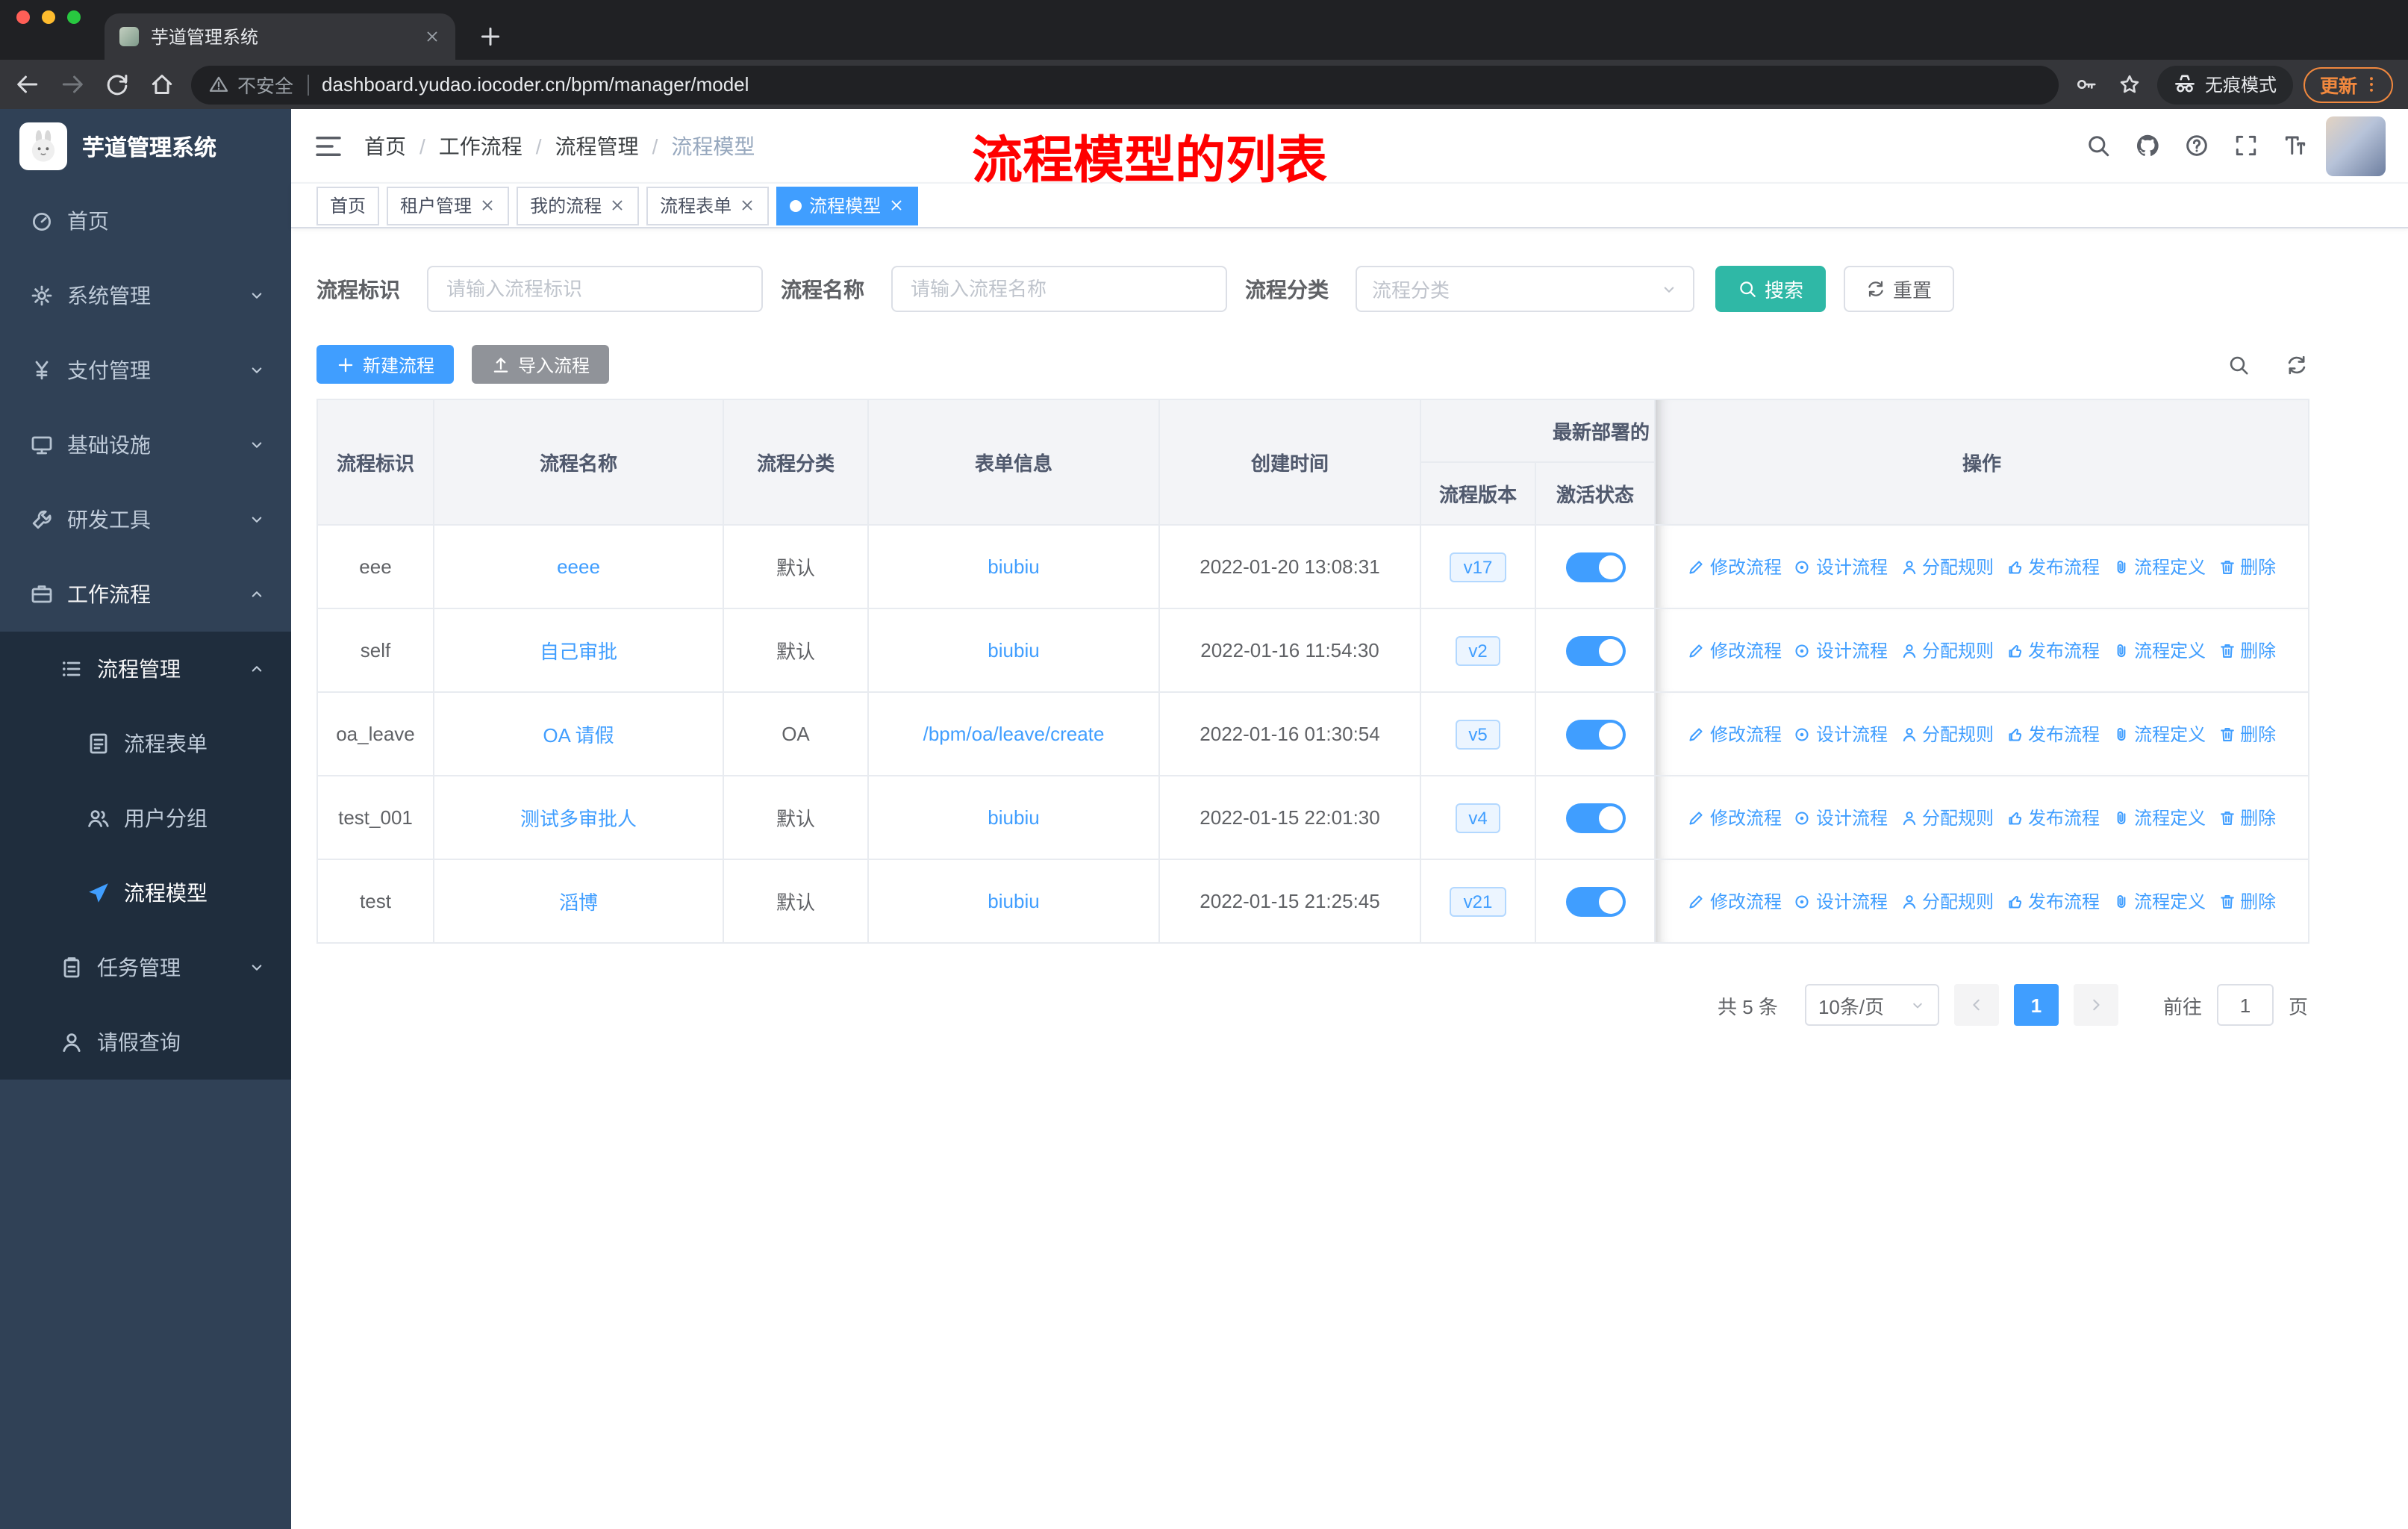  Describe the element at coordinates (72, 84) in the screenshot. I see `forward-icon` at that location.